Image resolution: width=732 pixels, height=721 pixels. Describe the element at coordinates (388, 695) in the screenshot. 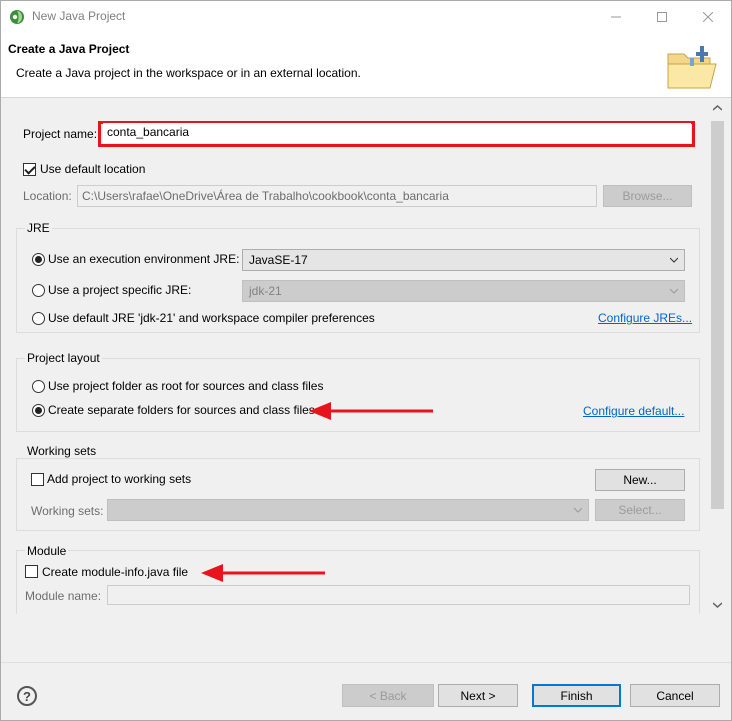

I see `back-button: < Back` at that location.